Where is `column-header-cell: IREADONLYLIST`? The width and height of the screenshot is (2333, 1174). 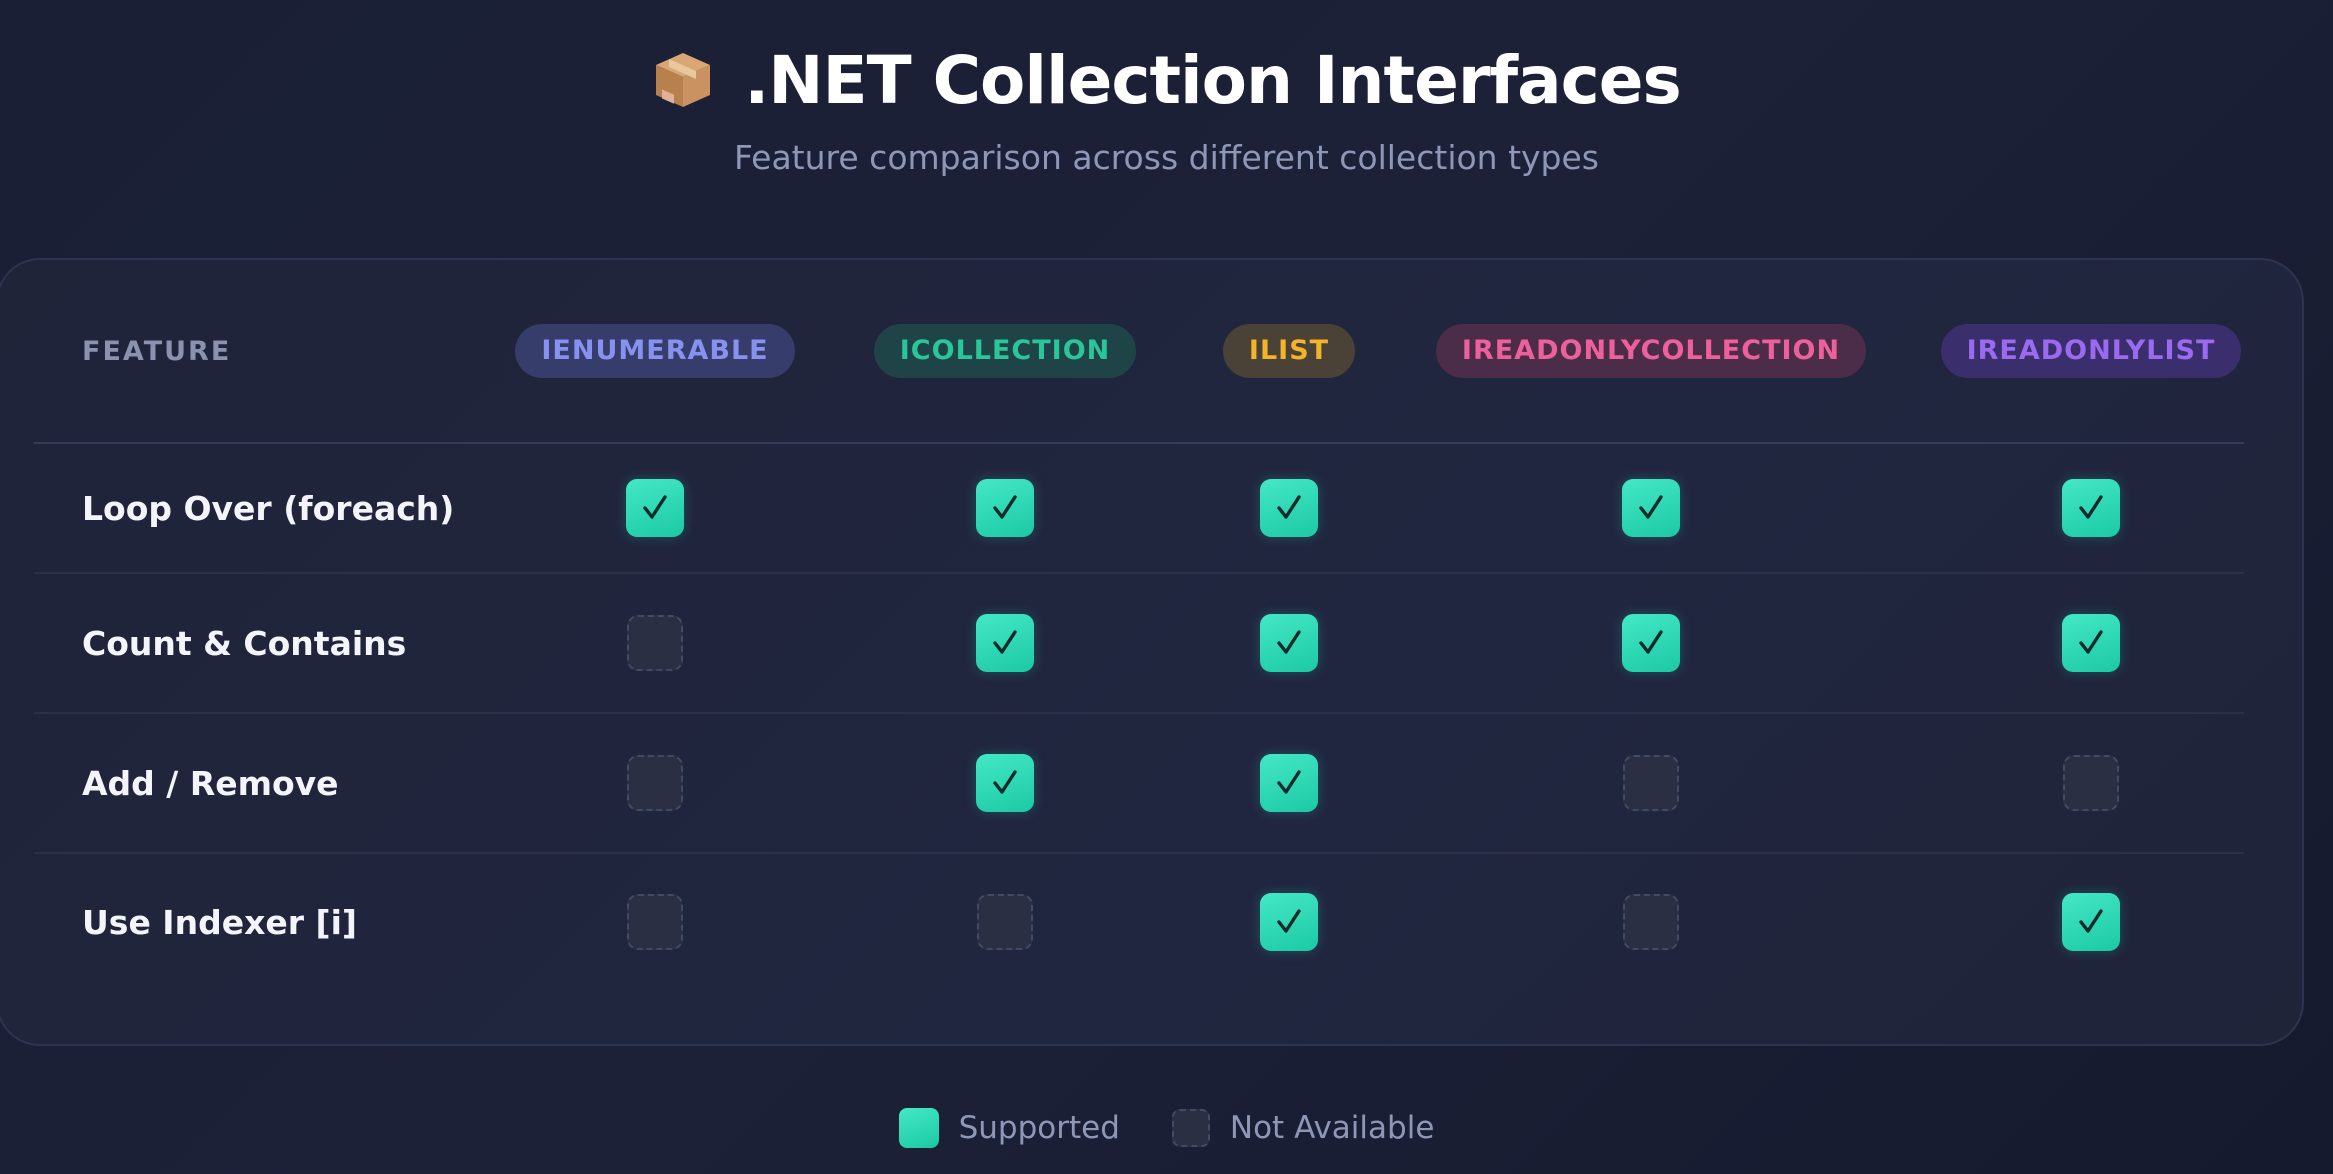 column-header-cell: IREADONLYLIST is located at coordinates (2091, 351).